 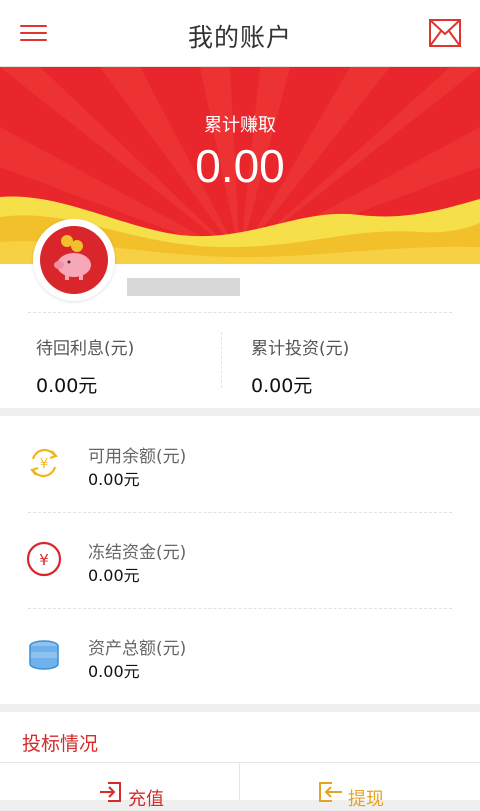 I want to click on stat-pending-interest: 待回利息(元) 0.00元, so click(x=85, y=366).